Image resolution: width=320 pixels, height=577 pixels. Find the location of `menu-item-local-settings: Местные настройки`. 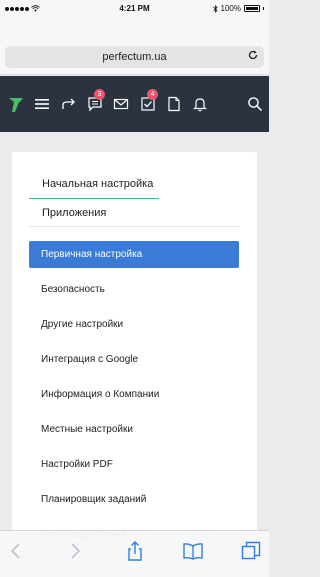

menu-item-local-settings: Местные настройки is located at coordinates (134, 429).